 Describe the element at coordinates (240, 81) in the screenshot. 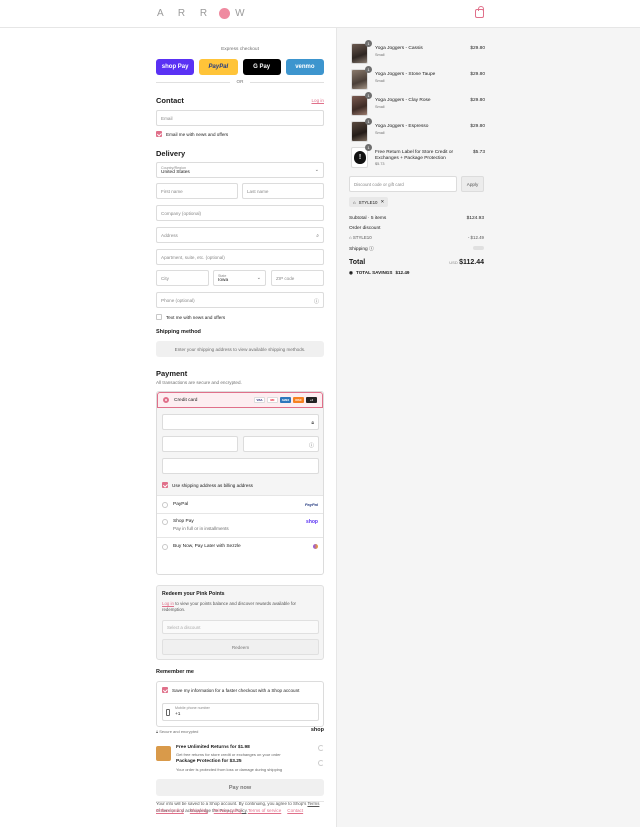

I see `or-divider: OR` at that location.